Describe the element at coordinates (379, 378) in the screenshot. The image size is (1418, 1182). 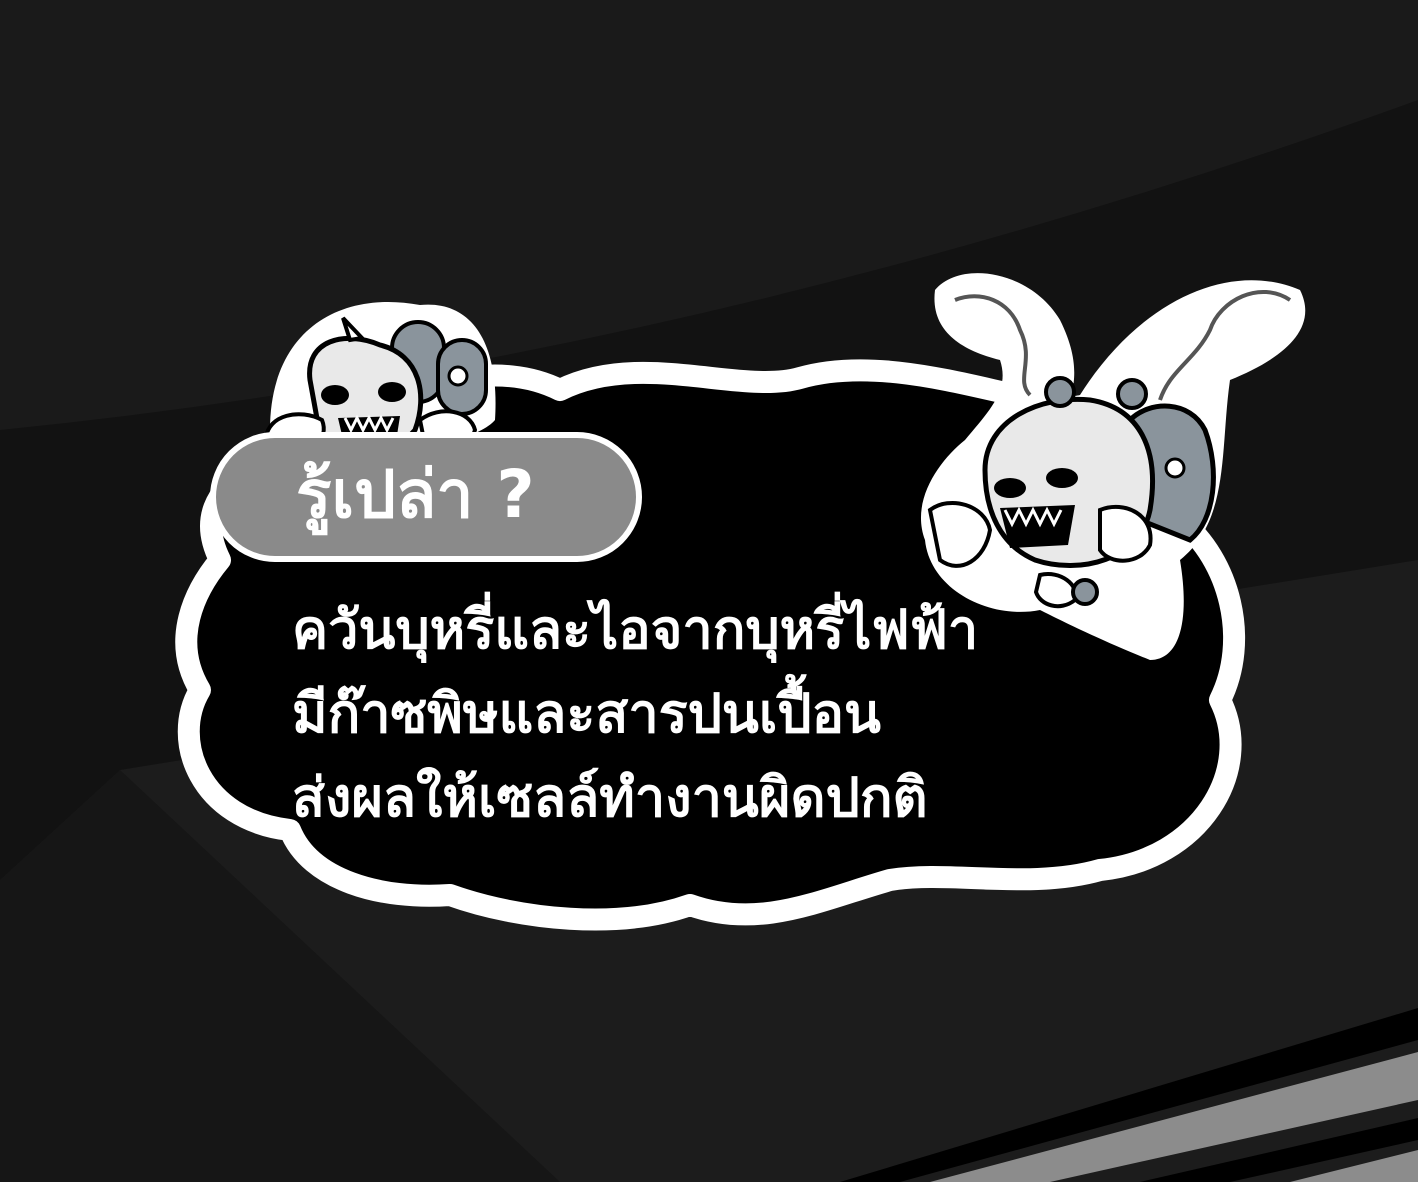
I see `skull-monster-with-gravestones-icon` at that location.